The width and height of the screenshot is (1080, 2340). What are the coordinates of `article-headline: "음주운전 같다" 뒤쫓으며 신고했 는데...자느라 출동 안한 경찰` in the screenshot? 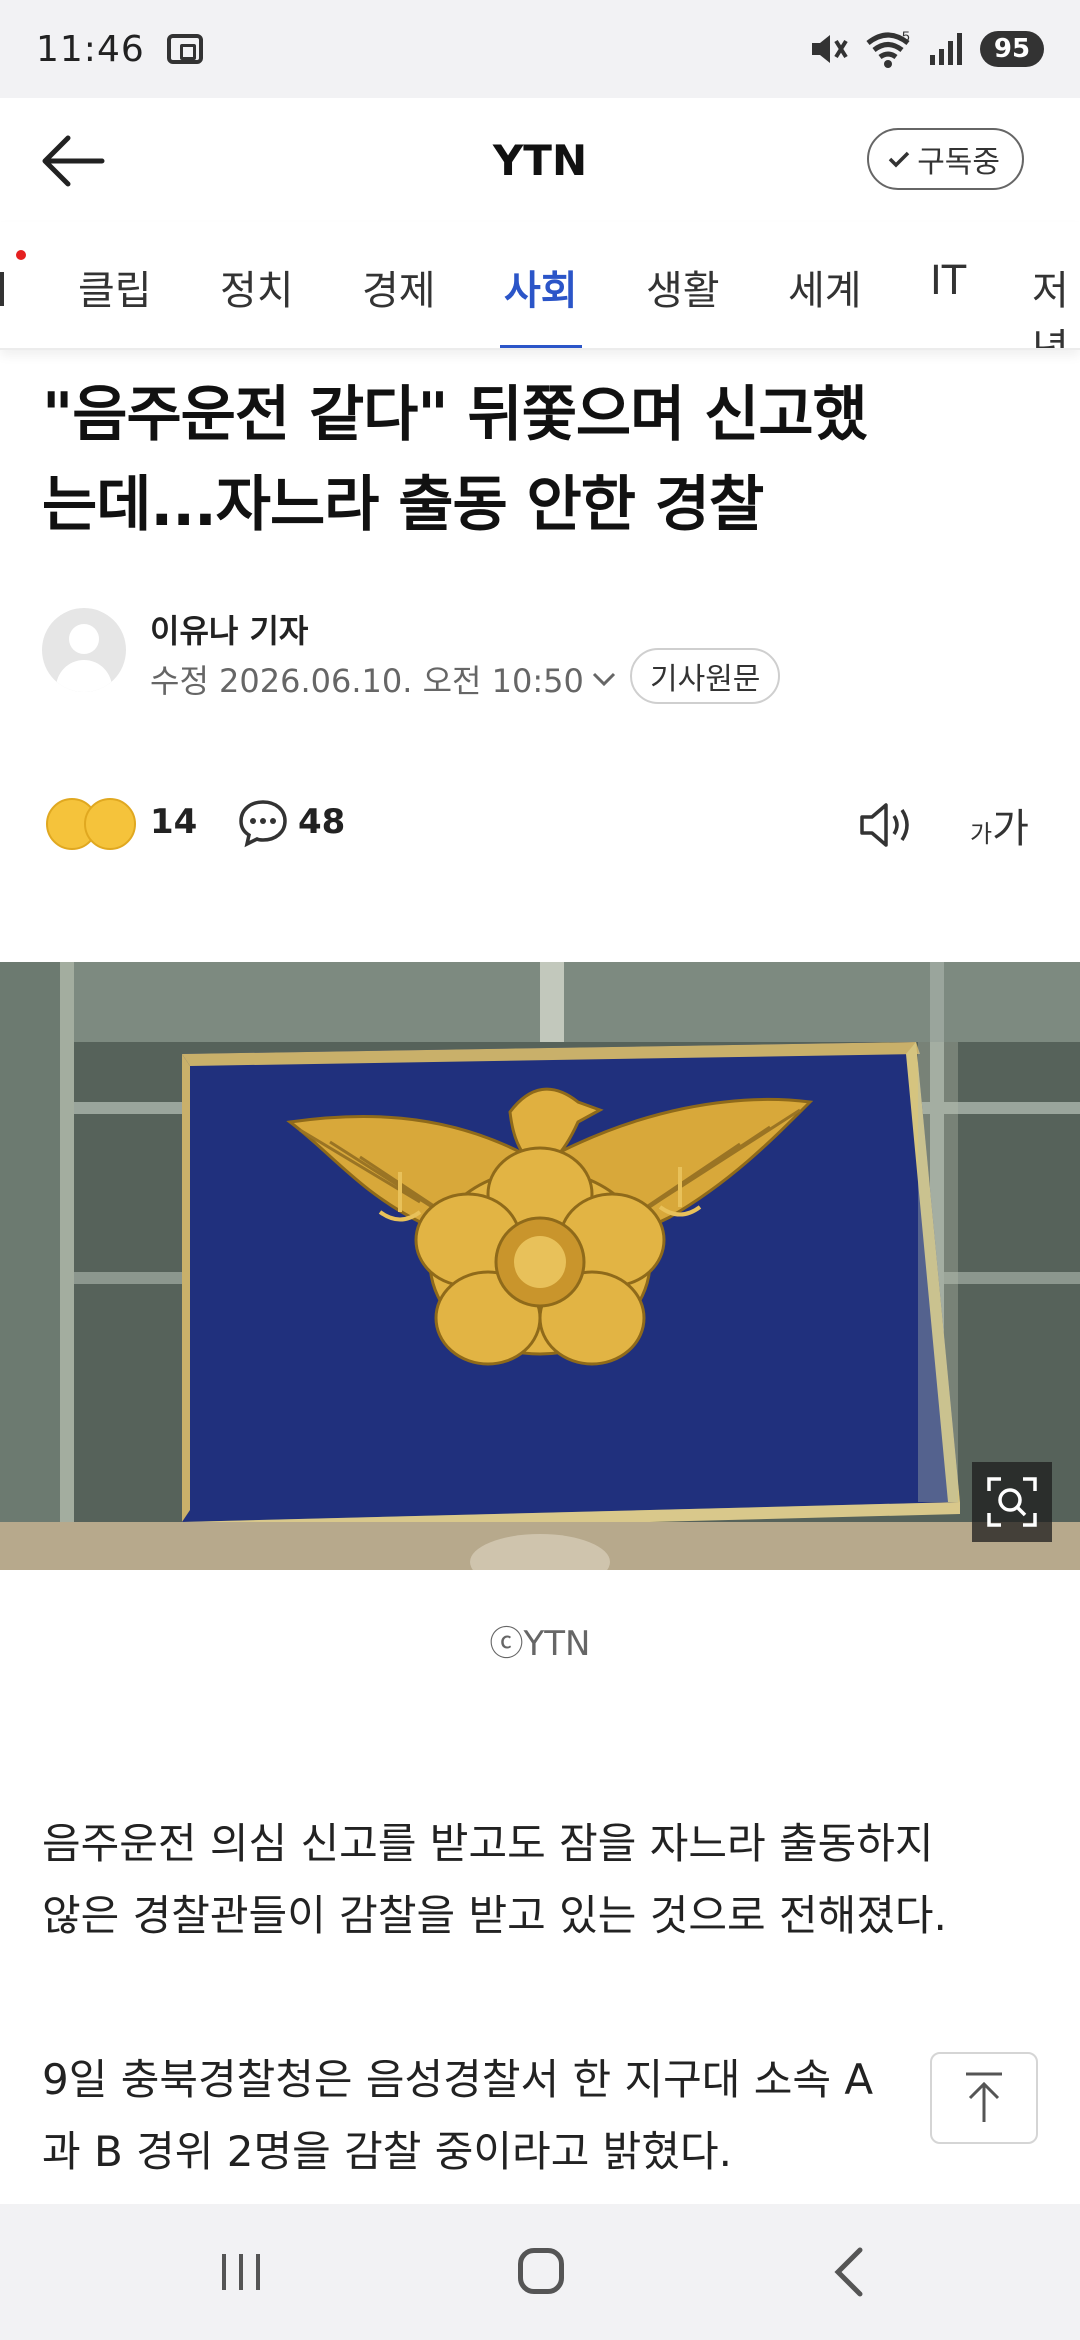 It's located at (547, 460).